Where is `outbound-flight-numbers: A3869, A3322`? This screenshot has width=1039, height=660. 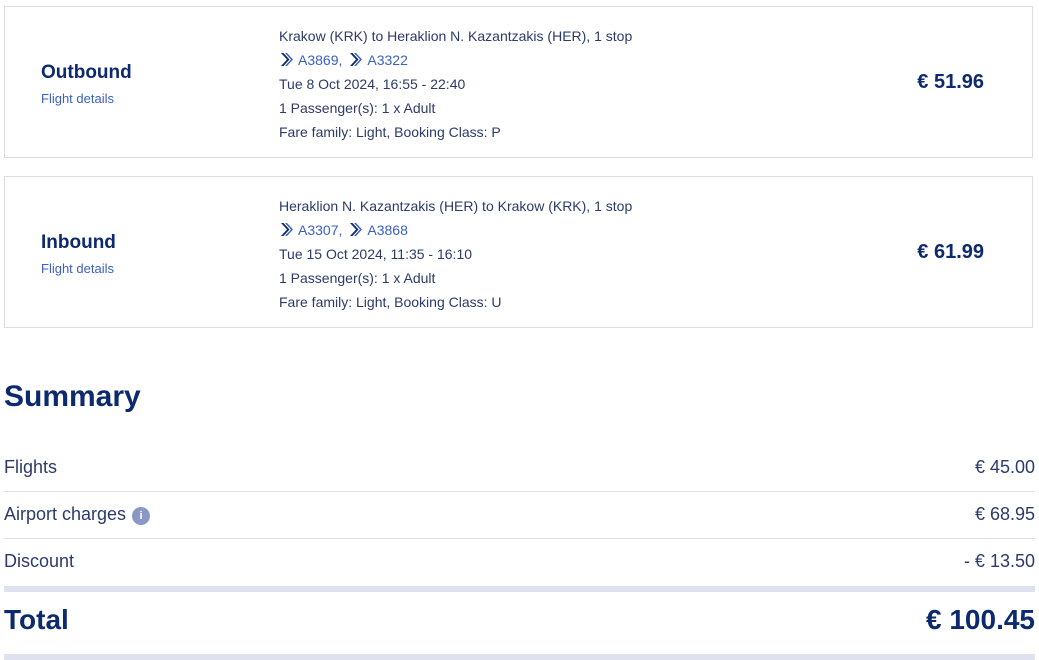
outbound-flight-numbers: A3869, A3322 is located at coordinates (455, 62).